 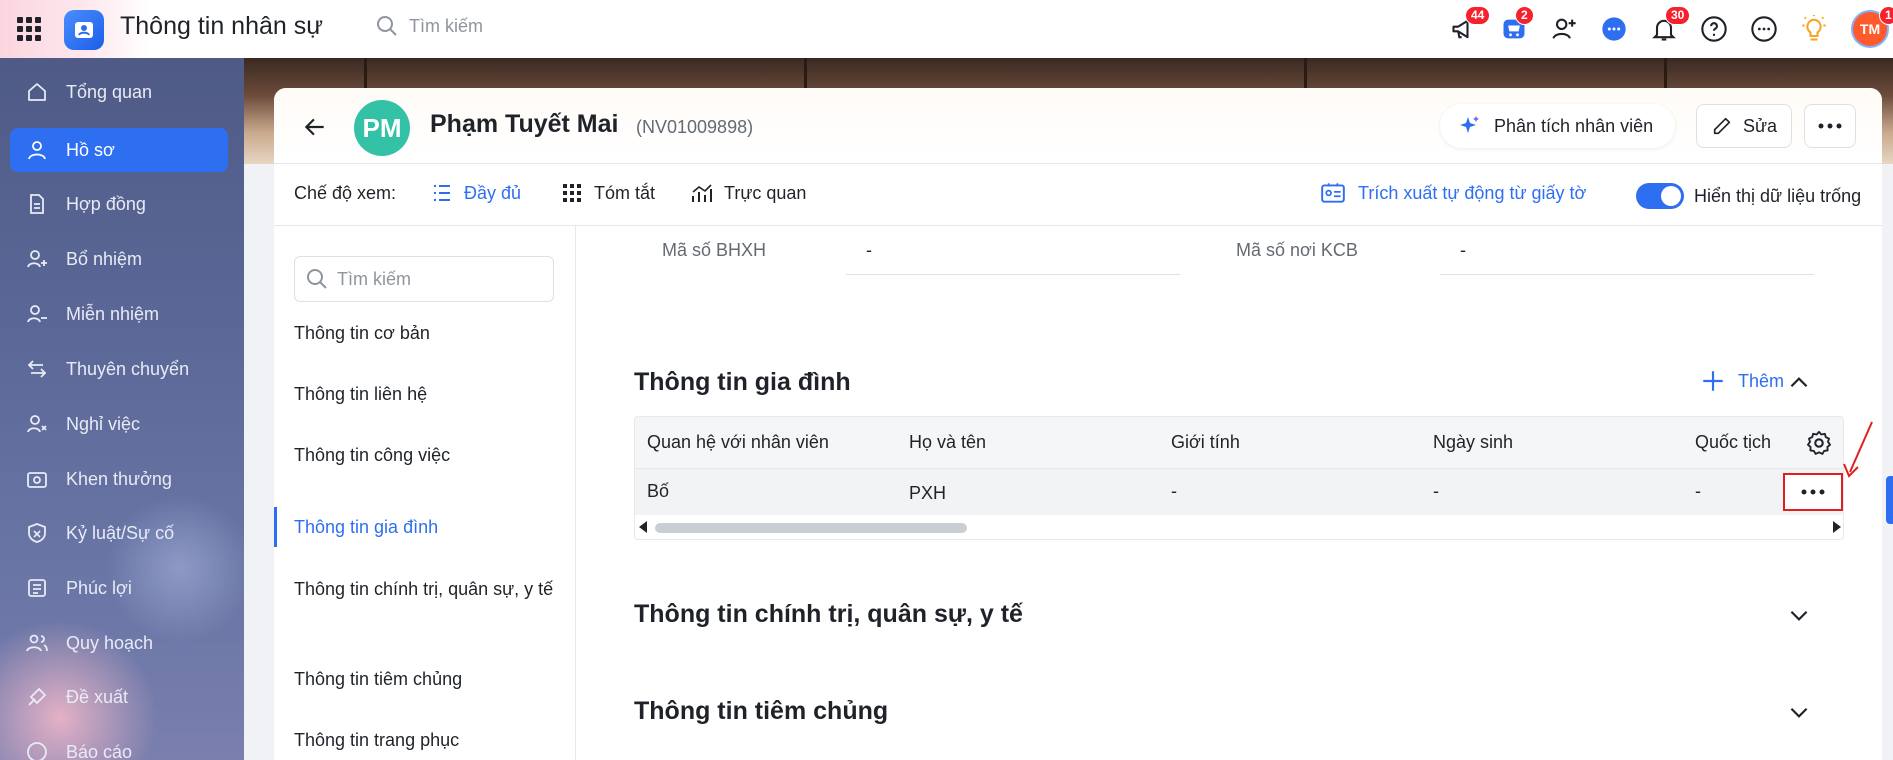 What do you see at coordinates (103, 423) in the screenshot?
I see `sidebar-item-label: Nghỉ việc` at bounding box center [103, 423].